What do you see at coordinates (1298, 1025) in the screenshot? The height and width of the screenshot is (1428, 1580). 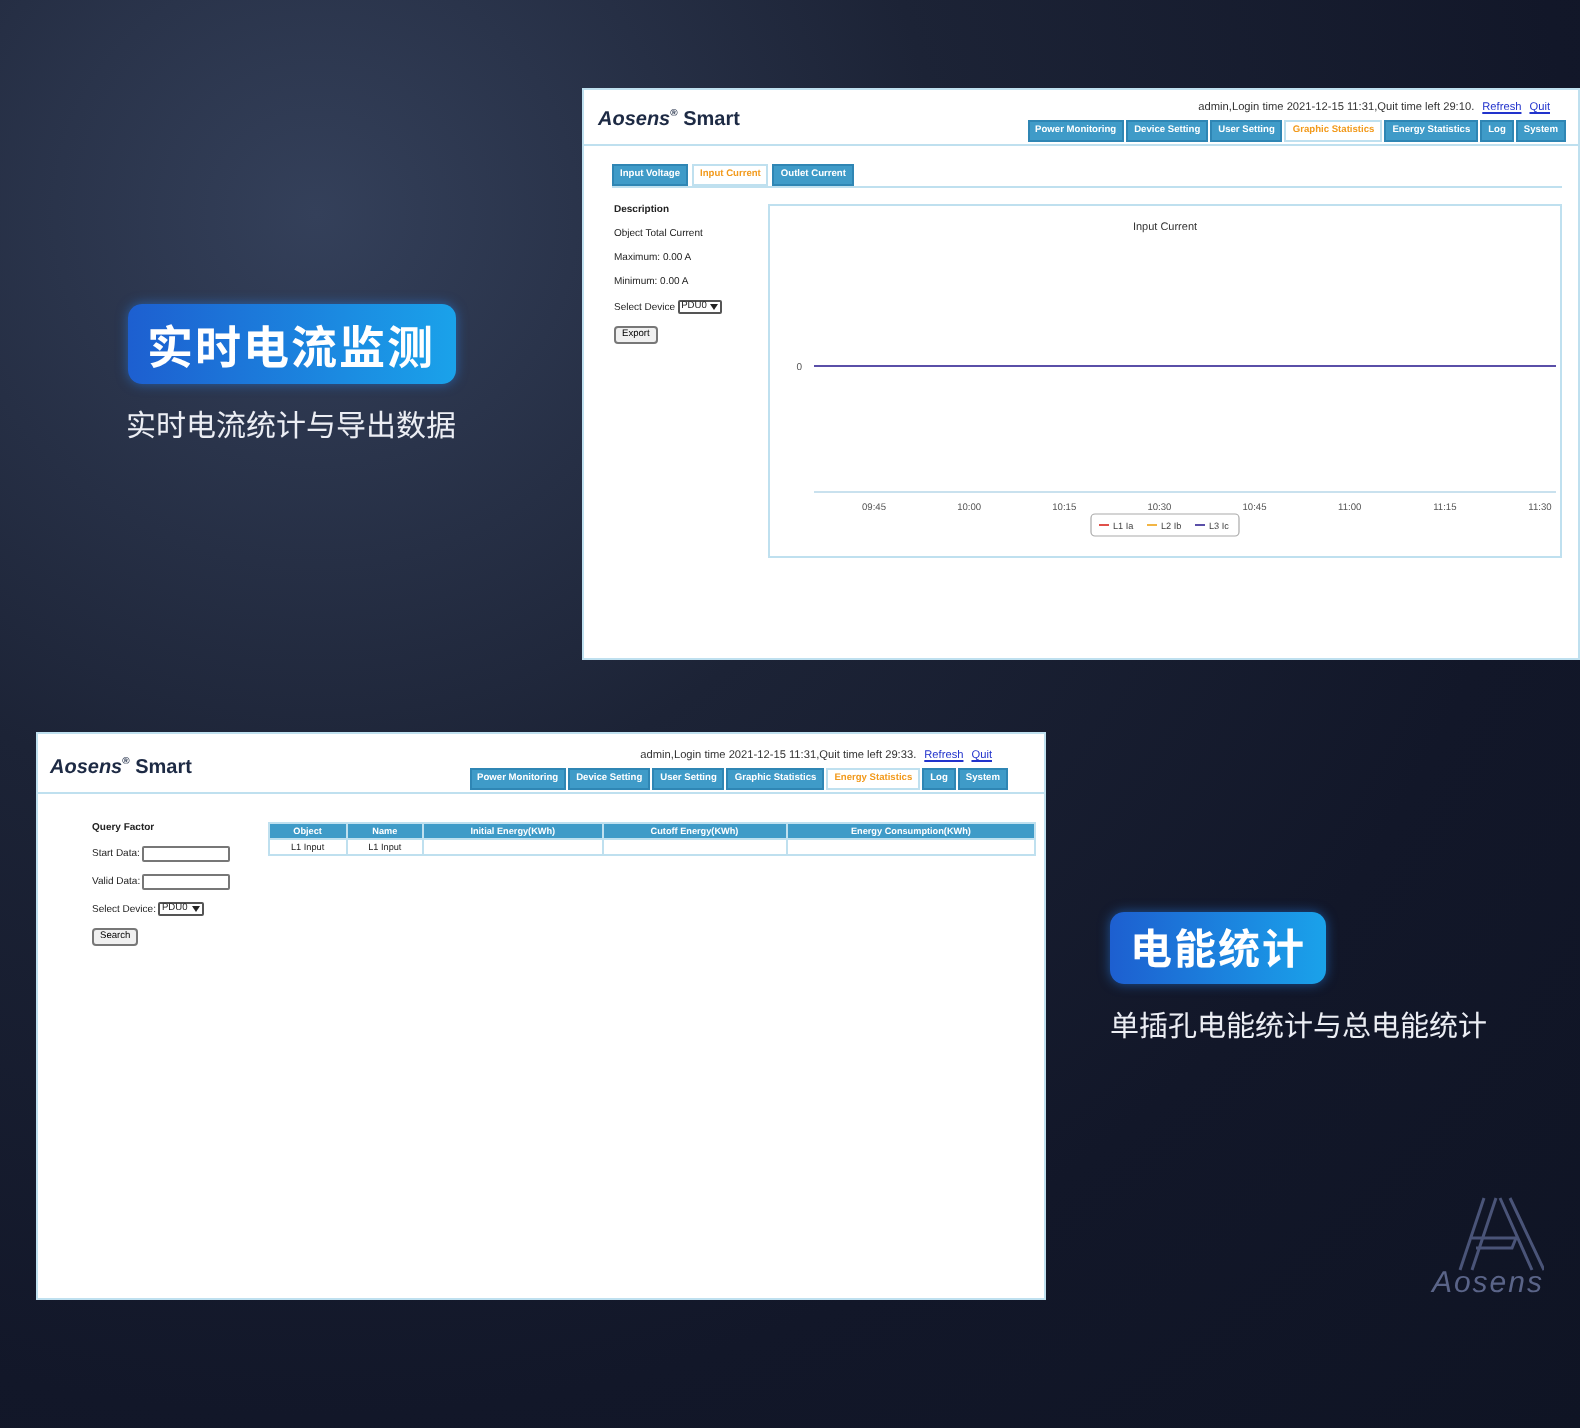 I see `feature-subtitle: 单插孔电能统计与总电能统计` at bounding box center [1298, 1025].